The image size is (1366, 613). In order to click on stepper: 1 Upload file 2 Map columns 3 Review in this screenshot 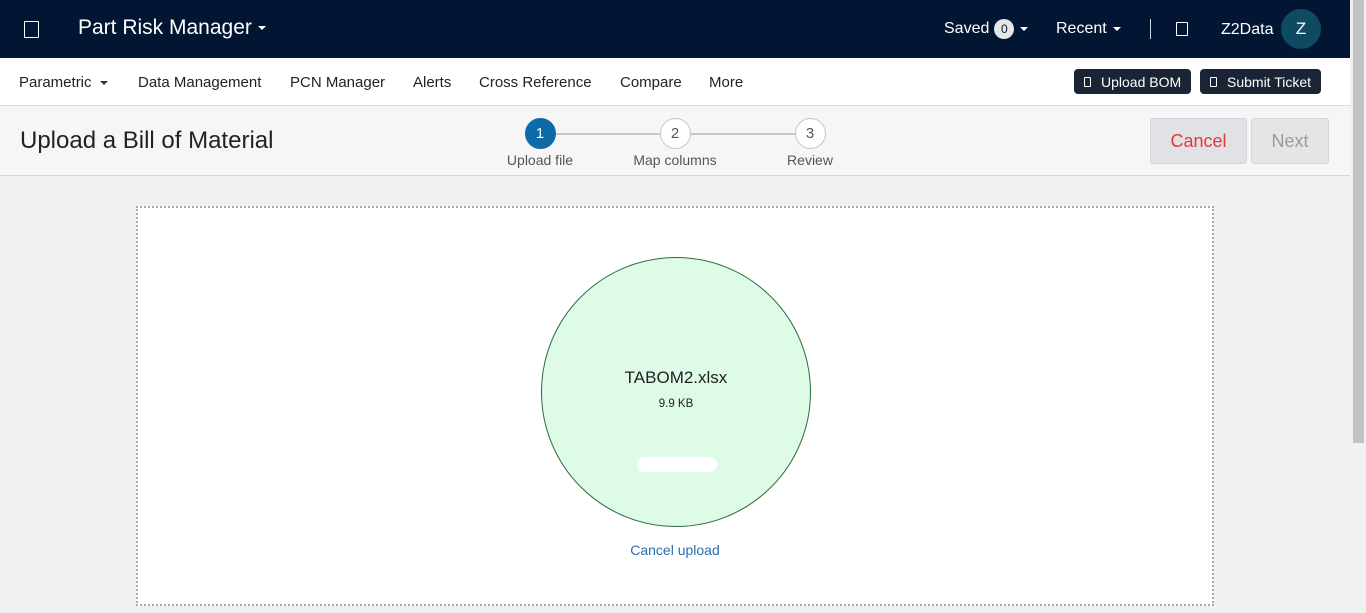, I will do `click(670, 145)`.